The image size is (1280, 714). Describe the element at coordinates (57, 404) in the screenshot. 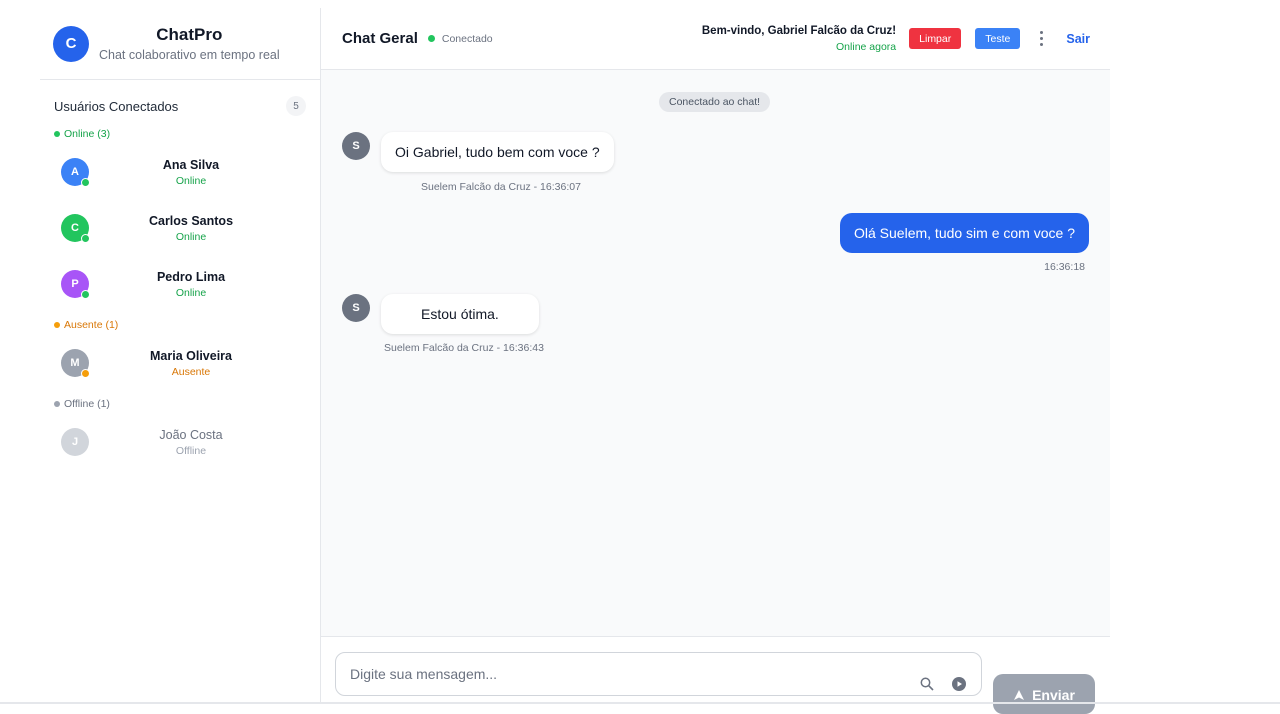

I see `offline-dot-icon` at that location.